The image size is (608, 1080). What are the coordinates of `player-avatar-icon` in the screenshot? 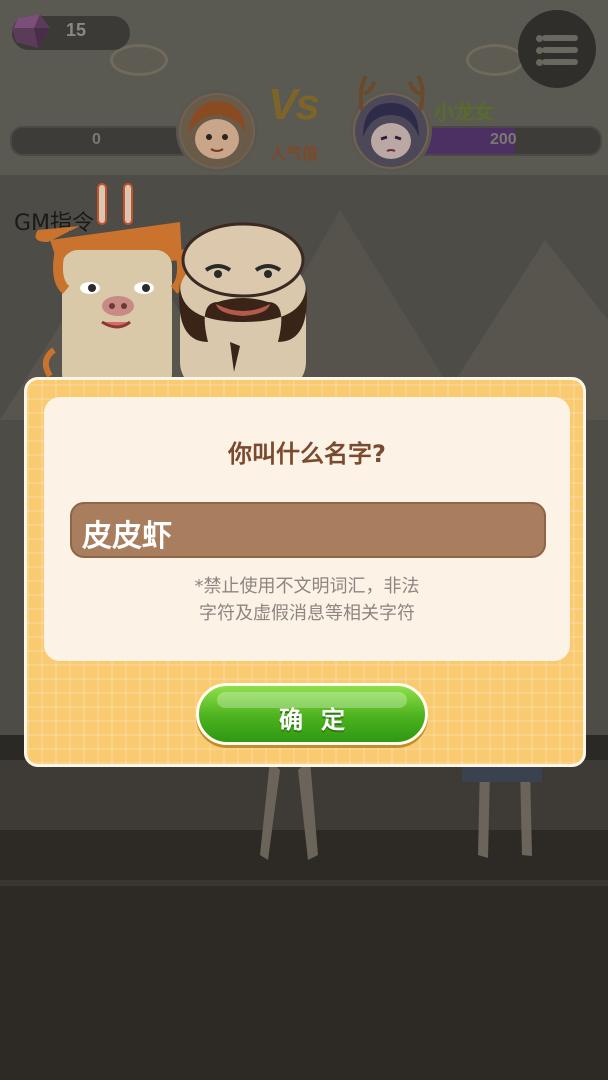 It's located at (217, 131).